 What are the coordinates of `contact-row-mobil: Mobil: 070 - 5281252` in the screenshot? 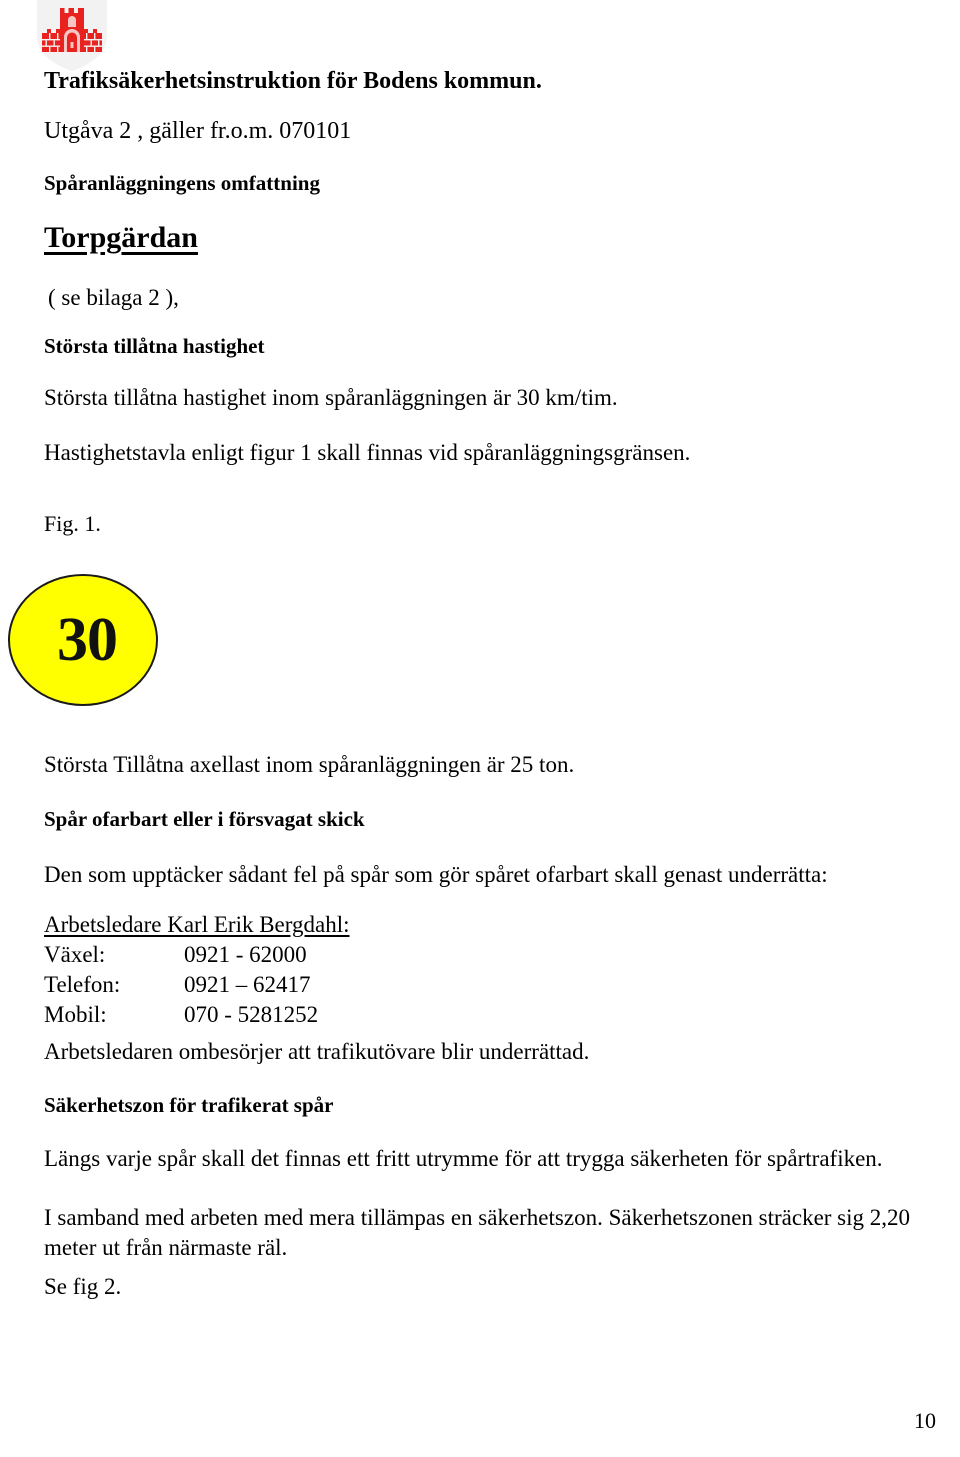 It's located at (197, 1015).